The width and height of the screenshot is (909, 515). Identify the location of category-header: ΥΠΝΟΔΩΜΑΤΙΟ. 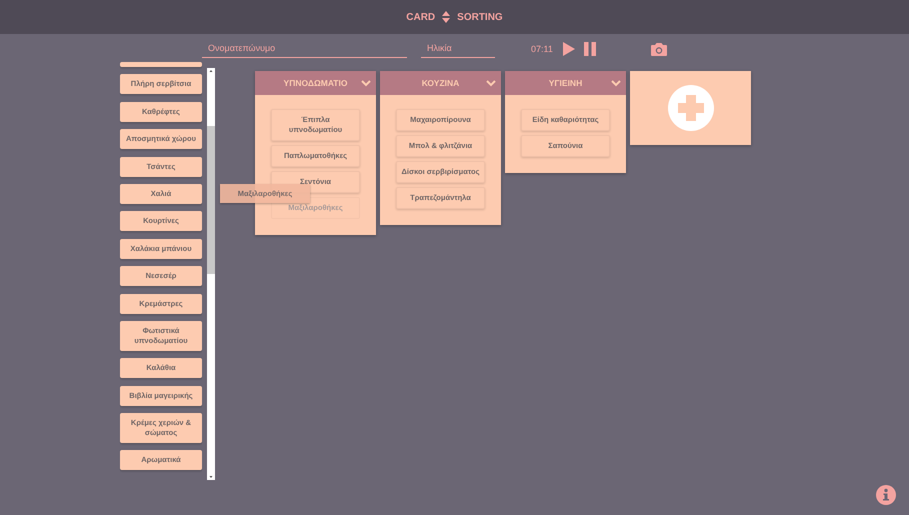
(315, 83).